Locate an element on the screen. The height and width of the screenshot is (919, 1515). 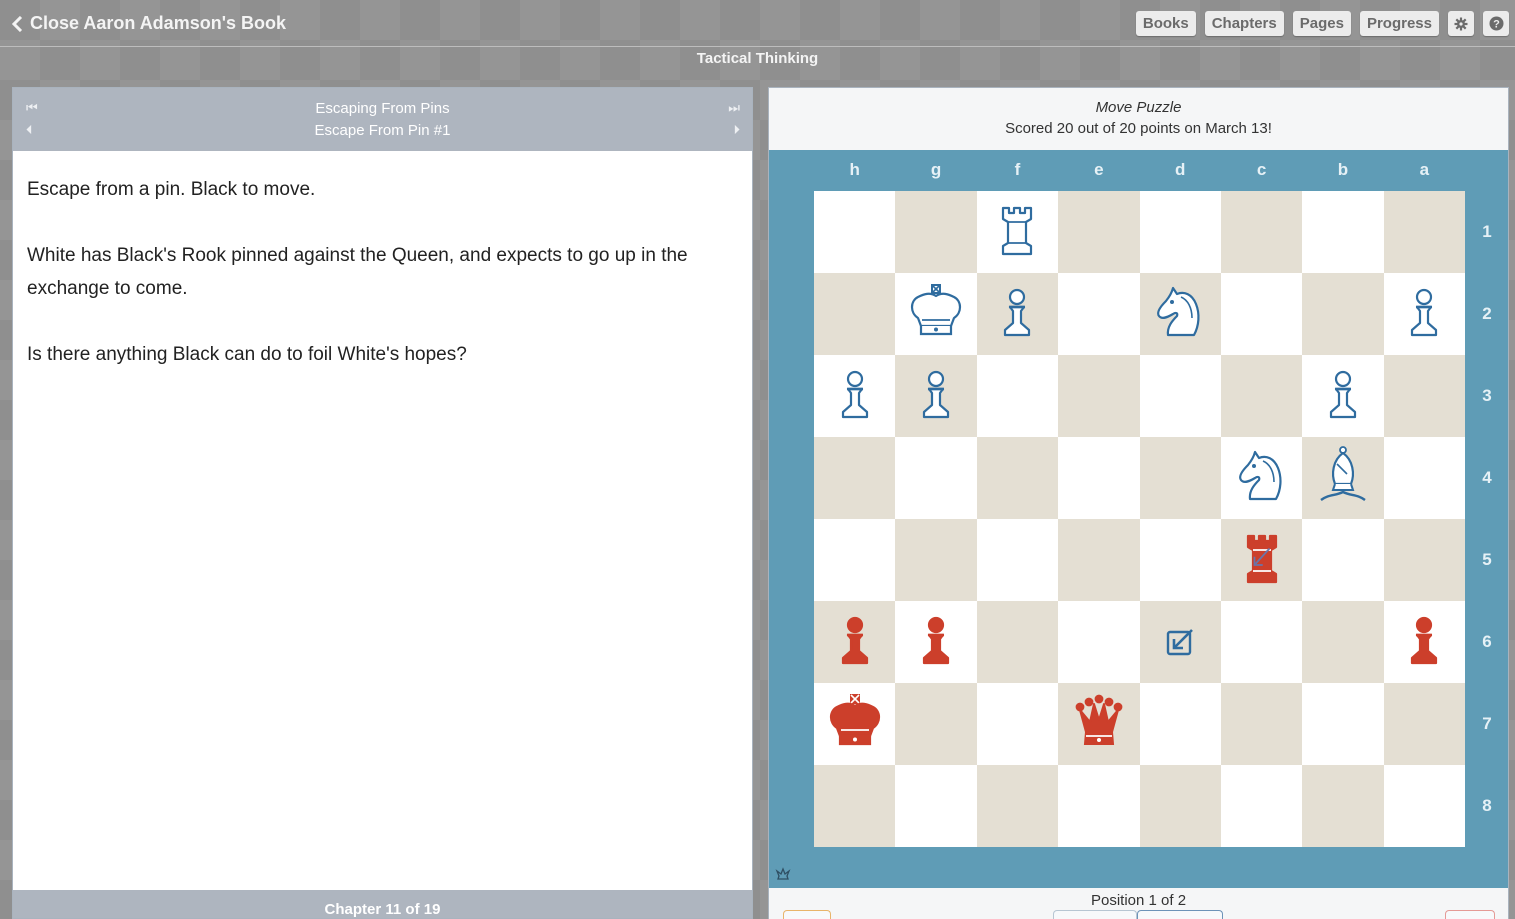
square-b4 is located at coordinates (1343, 478).